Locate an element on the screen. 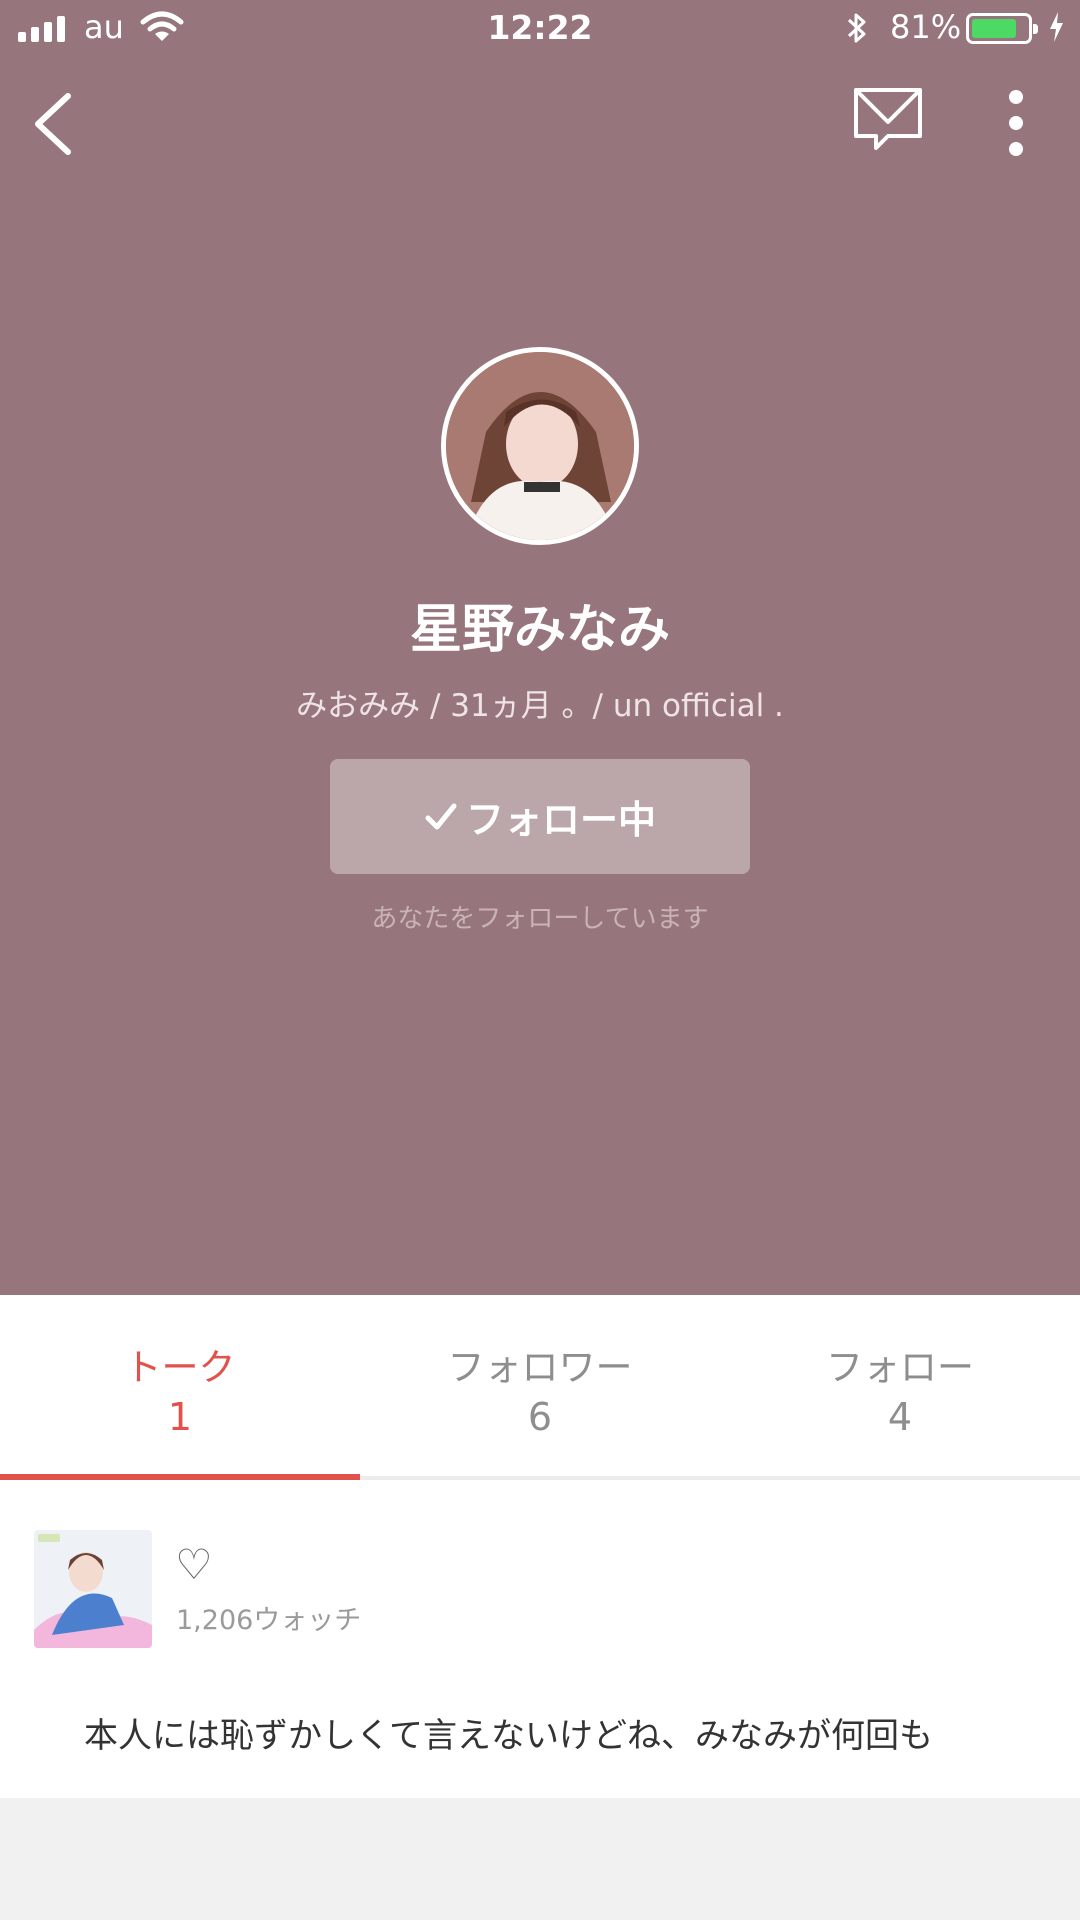  post-thumbnail-photo-icon is located at coordinates (93, 1589).